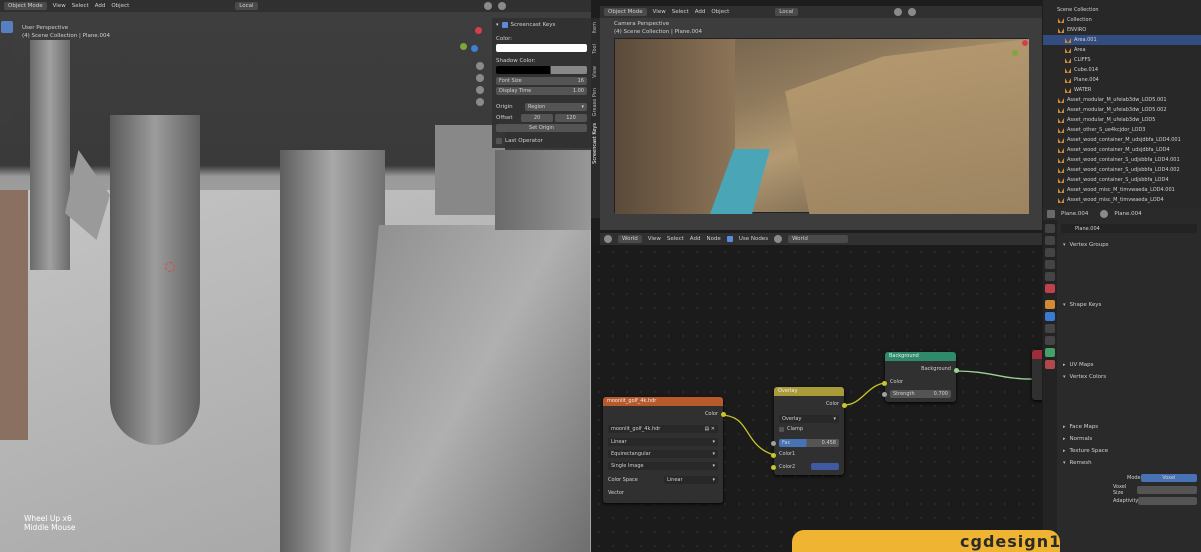 This screenshot has width=1201, height=552. What do you see at coordinates (663, 454) in the screenshot?
I see `projection-select: Equirectangular ▾` at bounding box center [663, 454].